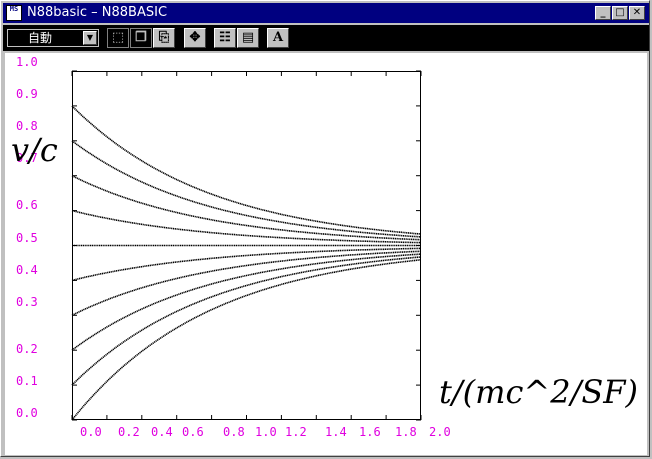 Image resolution: width=652 pixels, height=459 pixels. I want to click on copy-button: ❐, so click(141, 38).